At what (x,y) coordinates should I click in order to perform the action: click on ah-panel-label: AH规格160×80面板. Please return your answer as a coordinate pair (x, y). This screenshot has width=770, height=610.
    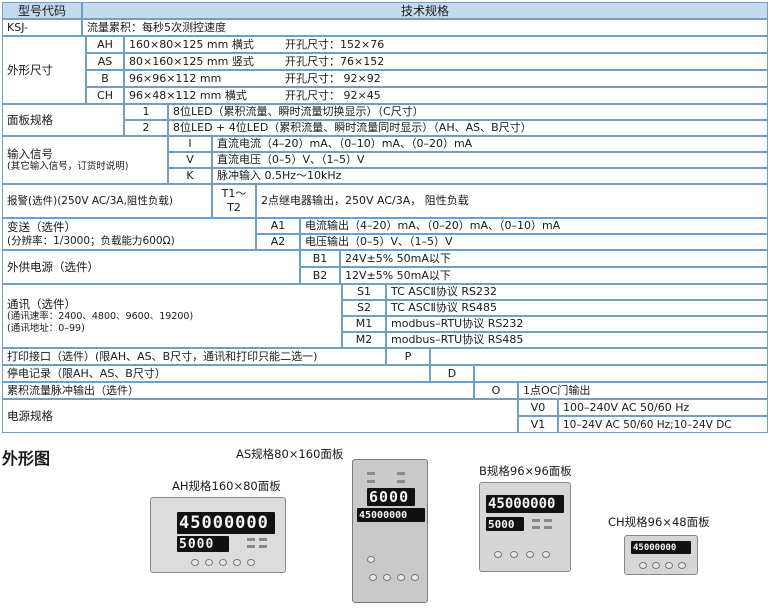
    Looking at the image, I should click on (226, 486).